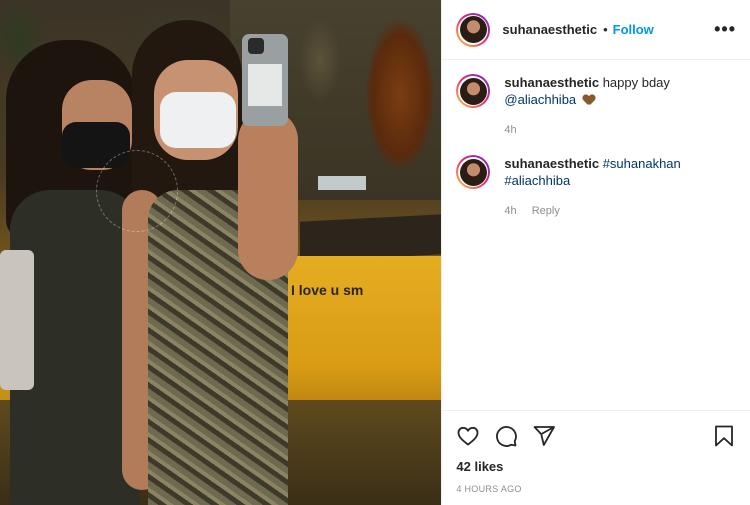 This screenshot has width=750, height=505. What do you see at coordinates (596, 140) in the screenshot?
I see `comments-list: suhanaesthetic happy bday @aliachhiba 4h` at bounding box center [596, 140].